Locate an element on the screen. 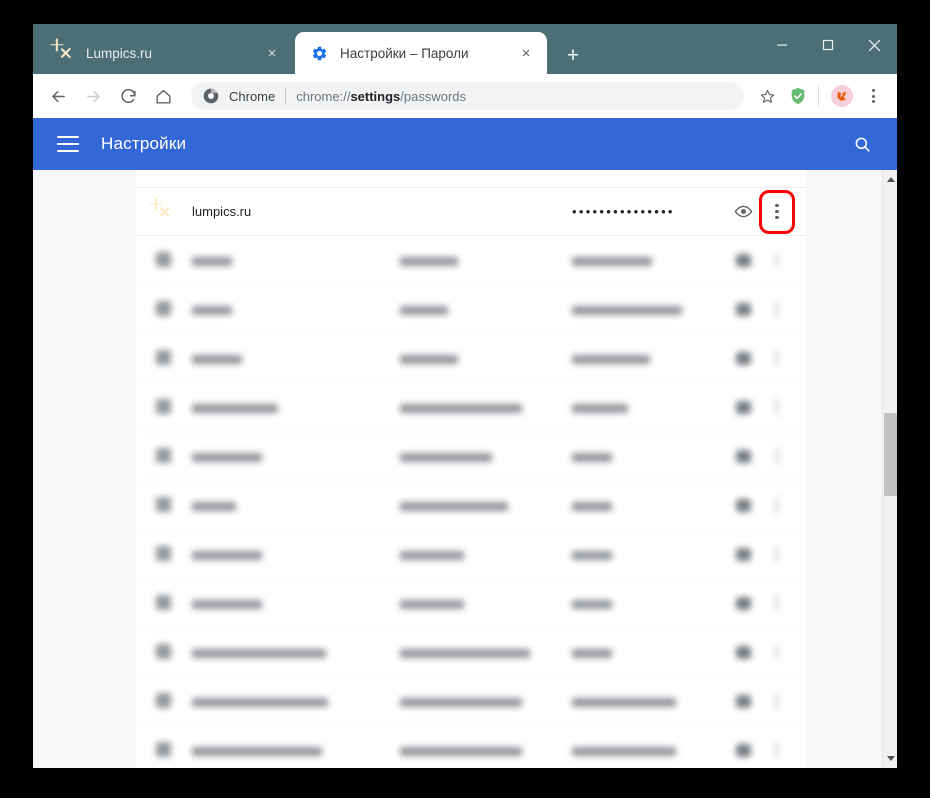 This screenshot has height=798, width=930. search-icon is located at coordinates (862, 144).